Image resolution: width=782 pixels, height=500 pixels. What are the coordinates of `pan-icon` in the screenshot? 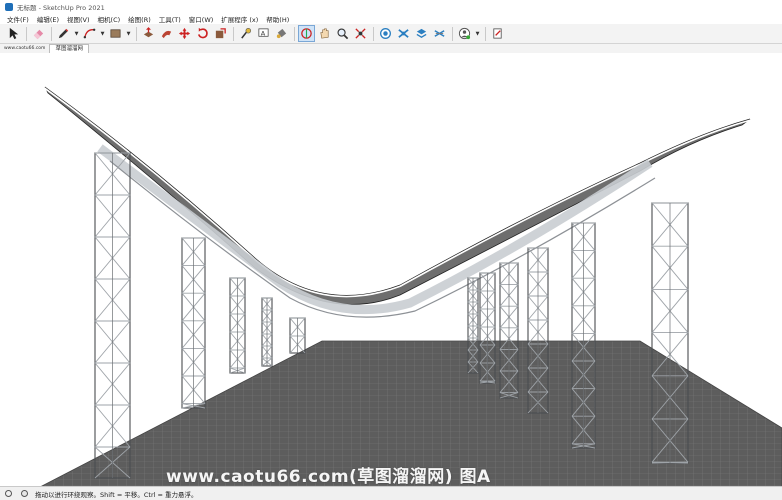 It's located at (324, 33).